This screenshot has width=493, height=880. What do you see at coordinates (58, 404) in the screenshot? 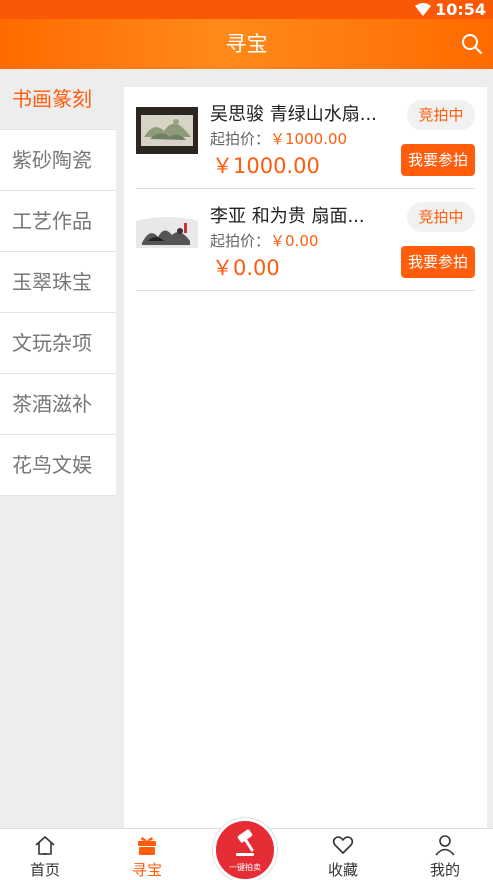
I see `sidebar-item-tea-wine: 茶酒滋补` at bounding box center [58, 404].